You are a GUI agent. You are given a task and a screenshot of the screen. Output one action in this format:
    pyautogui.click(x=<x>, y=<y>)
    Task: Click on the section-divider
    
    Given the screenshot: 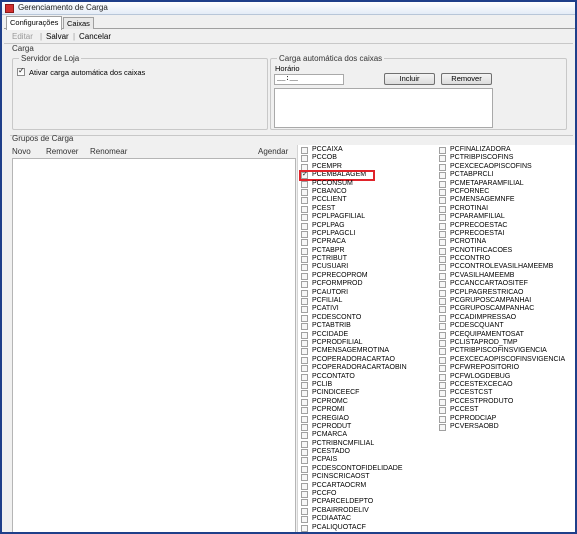 What is the action you would take?
    pyautogui.click(x=291, y=135)
    